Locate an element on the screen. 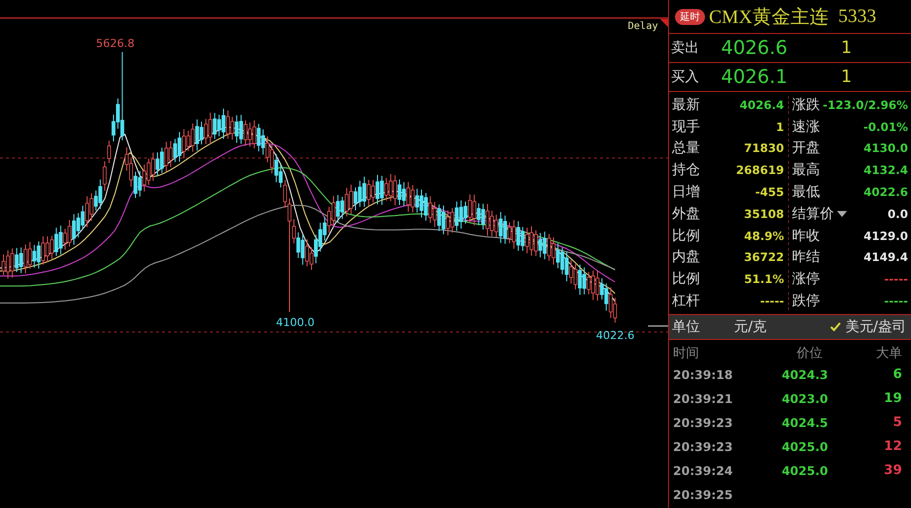  stat-value: 51.1% is located at coordinates (764, 279).